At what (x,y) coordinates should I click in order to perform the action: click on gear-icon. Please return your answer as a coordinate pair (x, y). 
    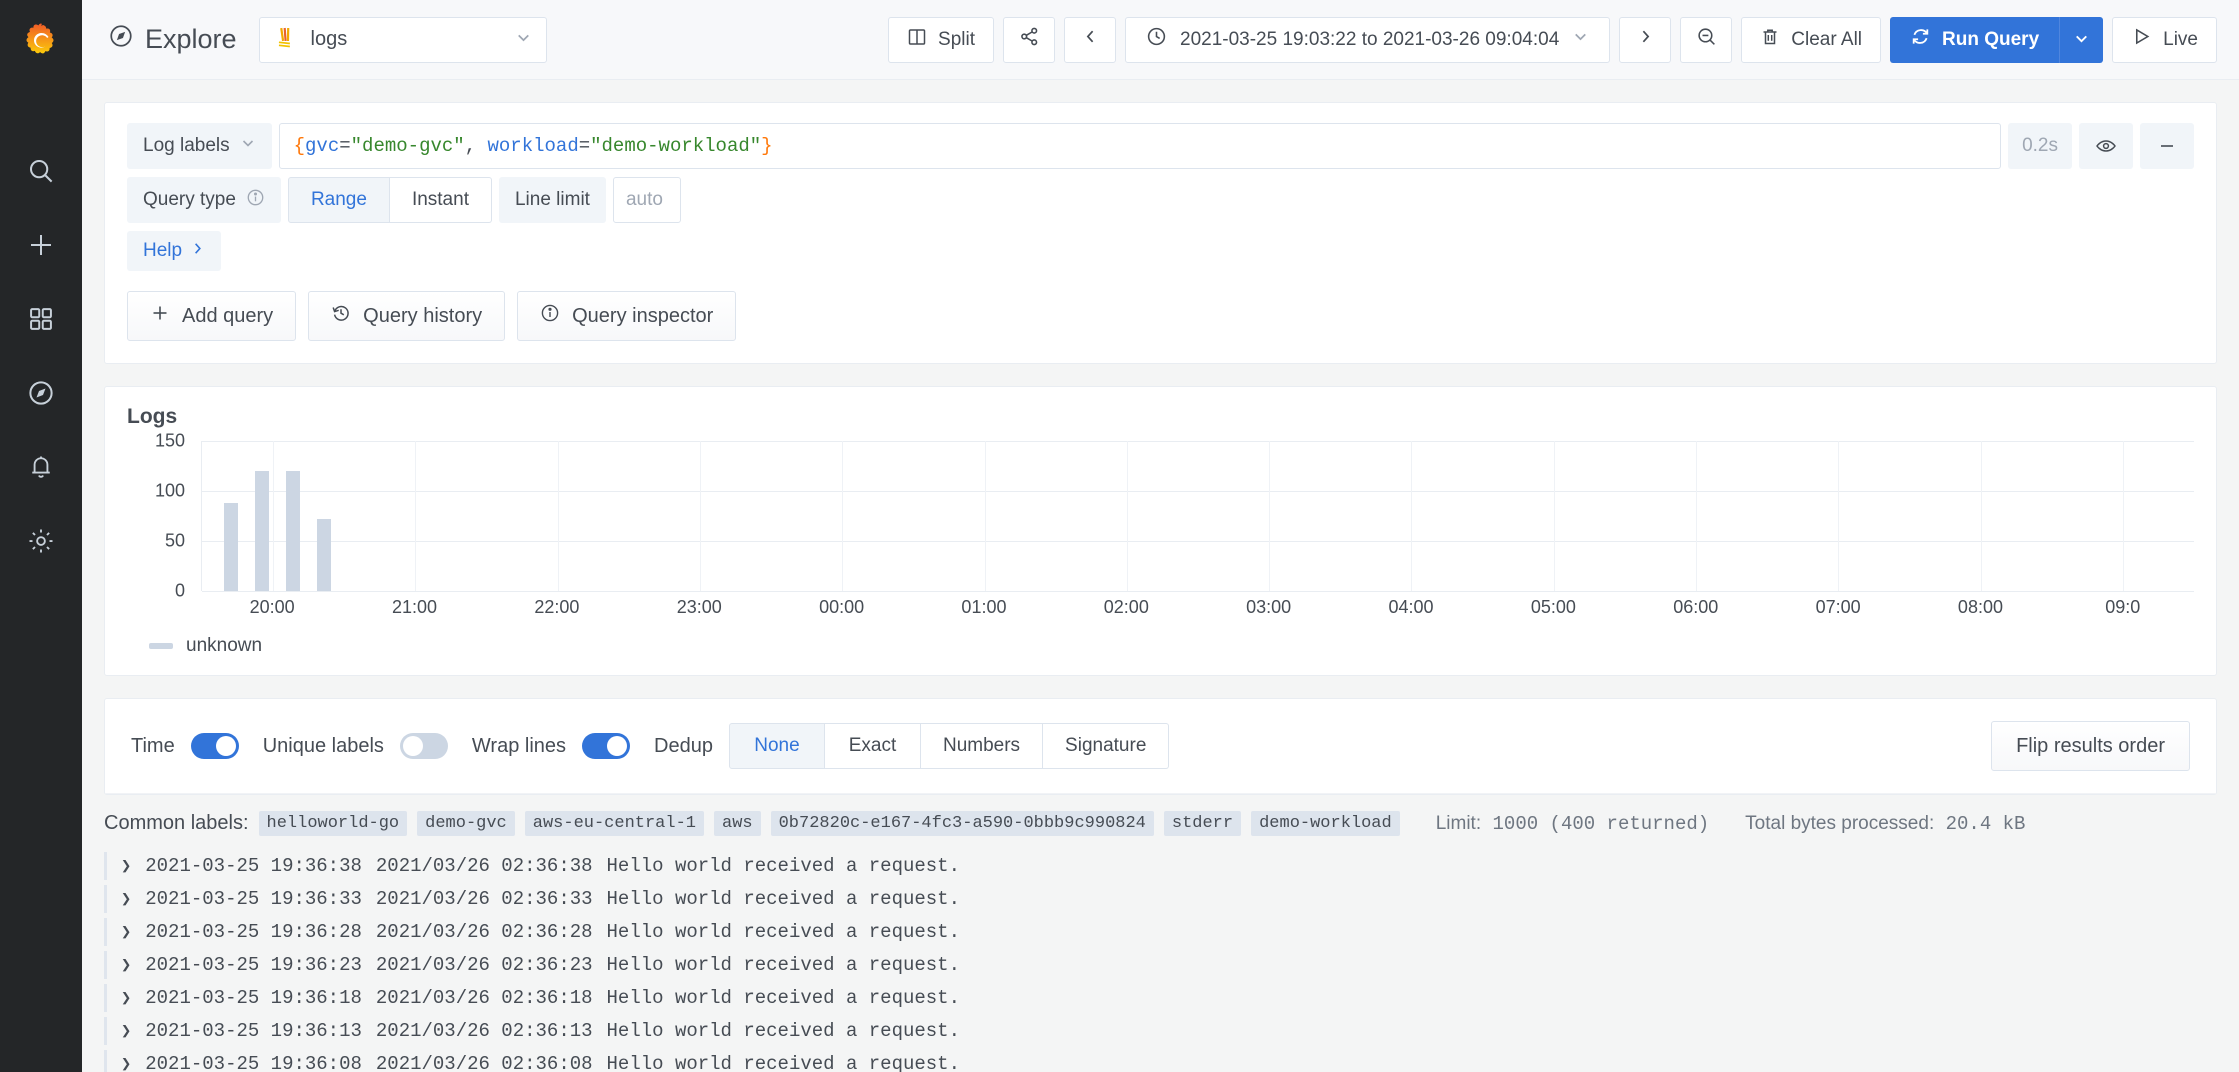
    Looking at the image, I should click on (41, 541).